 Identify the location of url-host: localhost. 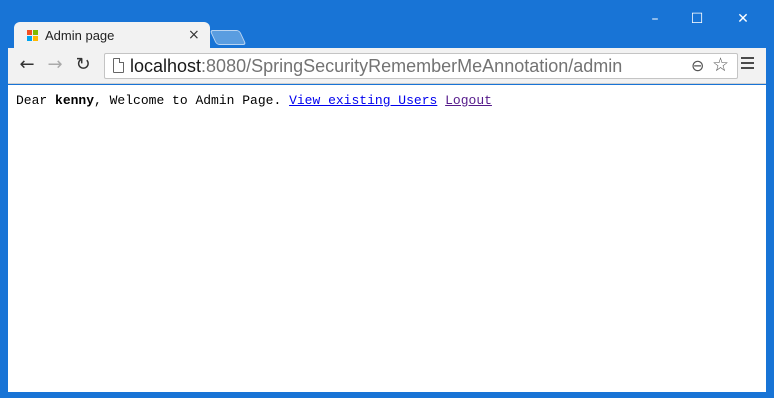
(166, 66).